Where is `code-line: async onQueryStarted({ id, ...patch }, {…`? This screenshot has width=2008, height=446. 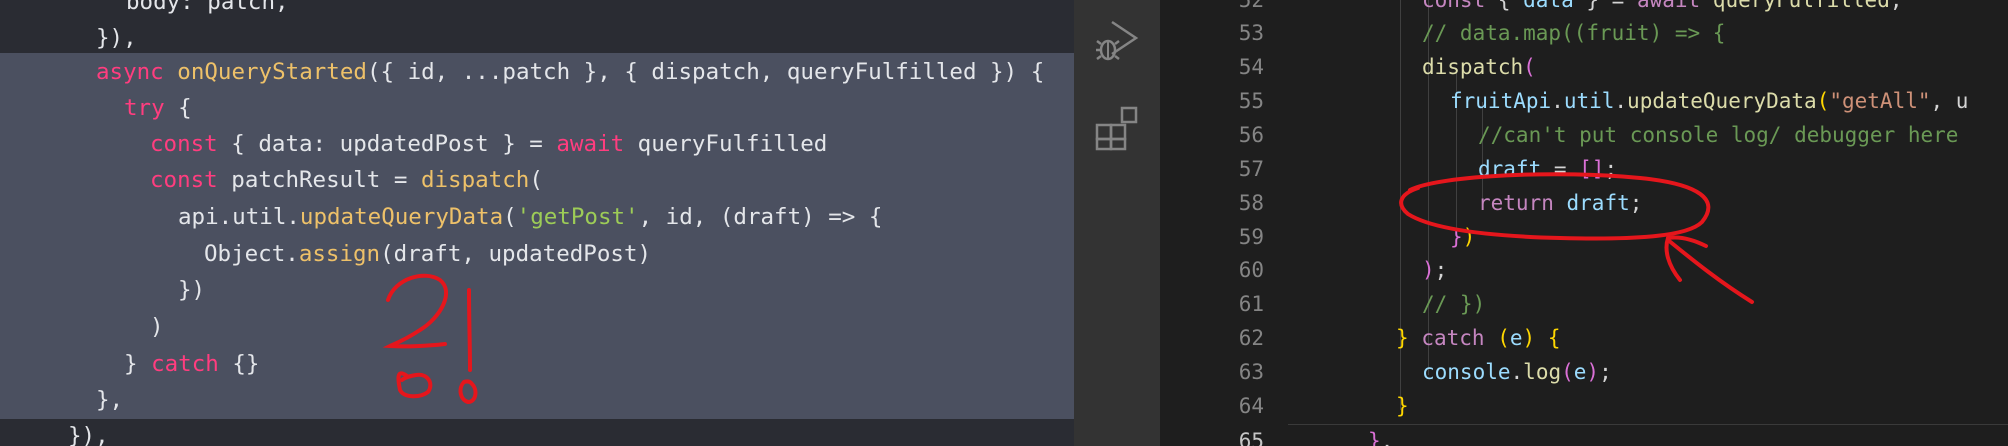 code-line: async onQueryStarted({ id, ...patch }, {… is located at coordinates (570, 72).